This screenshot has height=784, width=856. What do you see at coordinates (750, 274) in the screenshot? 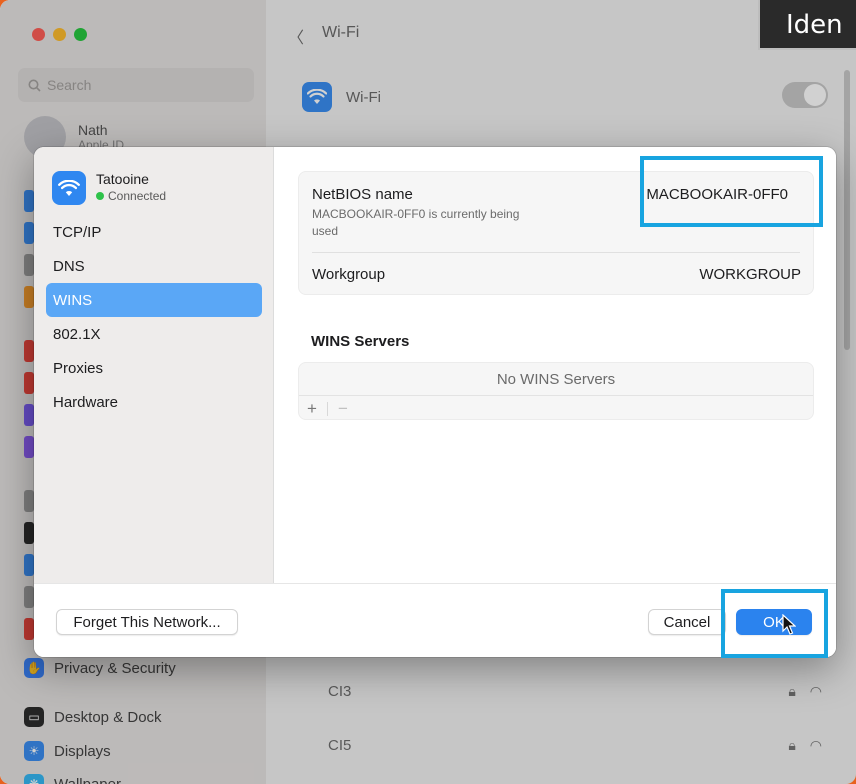
I see `workgroup-field: WORKGROUP` at bounding box center [750, 274].